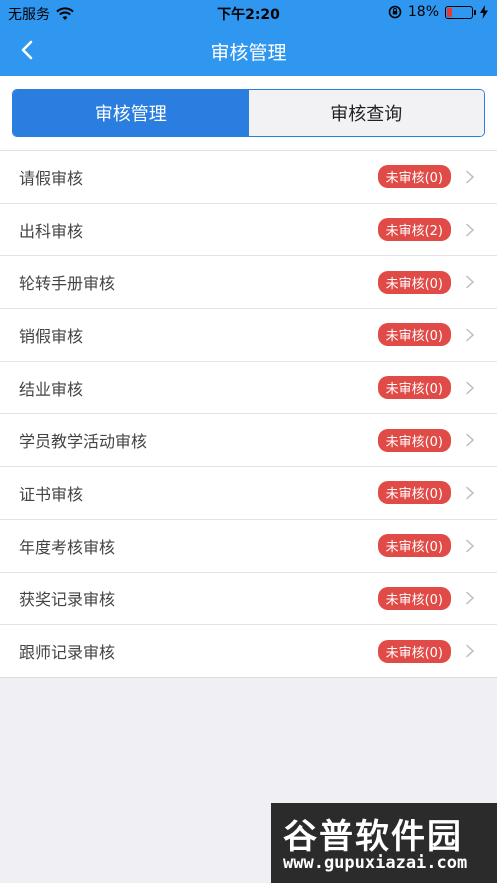 This screenshot has height=883, width=497. I want to click on segmented-control-container: 审核管理 审核查询, so click(248, 113).